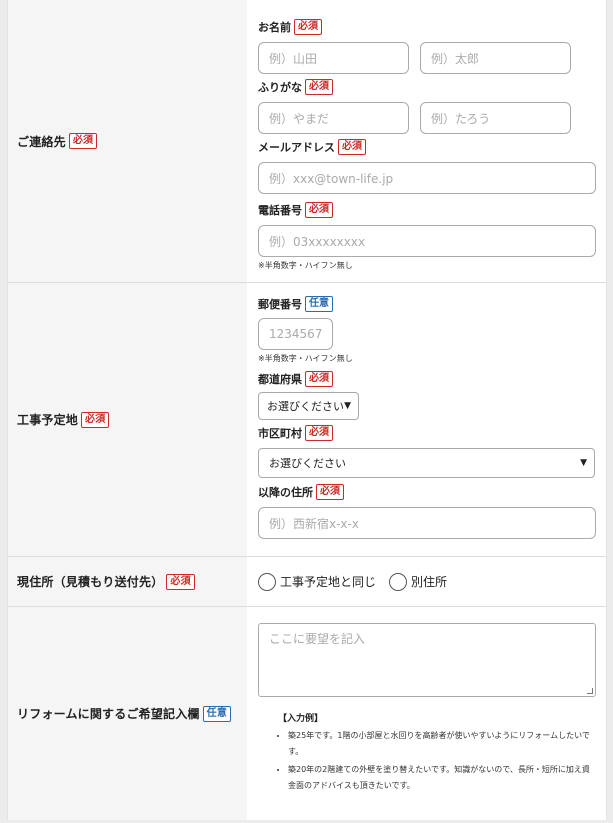 The height and width of the screenshot is (823, 613). I want to click on request-label: リフォームに関するご希望記入欄 任意, so click(127, 713).